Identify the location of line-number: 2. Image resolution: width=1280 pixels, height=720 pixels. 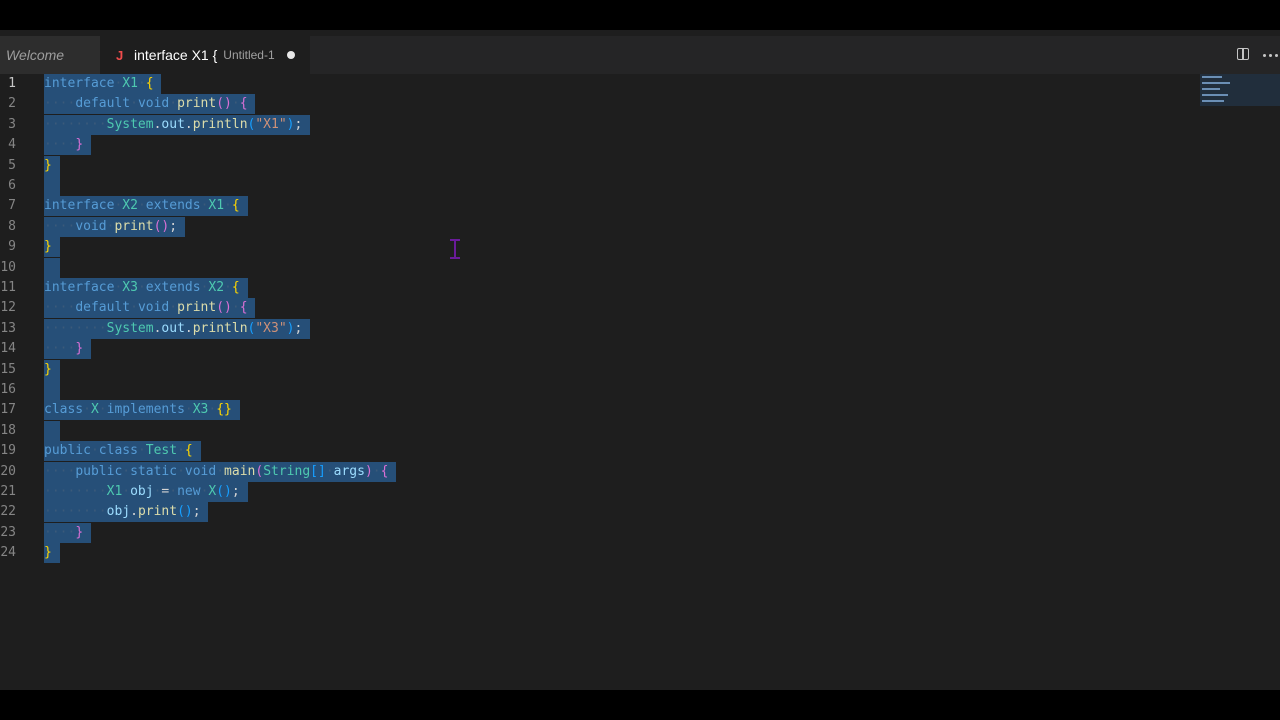
(12, 104).